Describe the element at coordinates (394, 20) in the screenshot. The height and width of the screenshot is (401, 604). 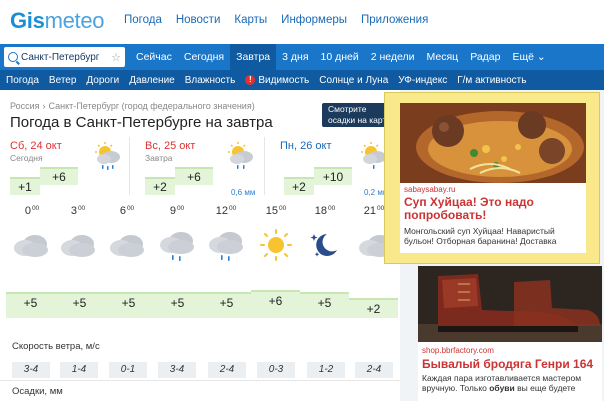
I see `nav-apps: Приложения` at that location.